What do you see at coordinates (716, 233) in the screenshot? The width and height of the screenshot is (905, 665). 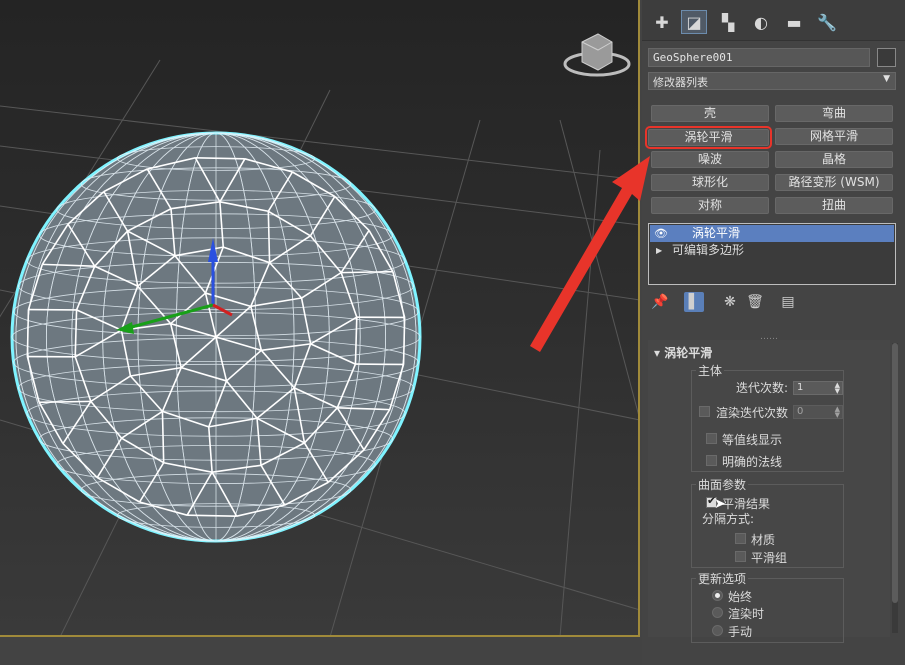 I see `stack-item-label: 涡轮平滑` at bounding box center [716, 233].